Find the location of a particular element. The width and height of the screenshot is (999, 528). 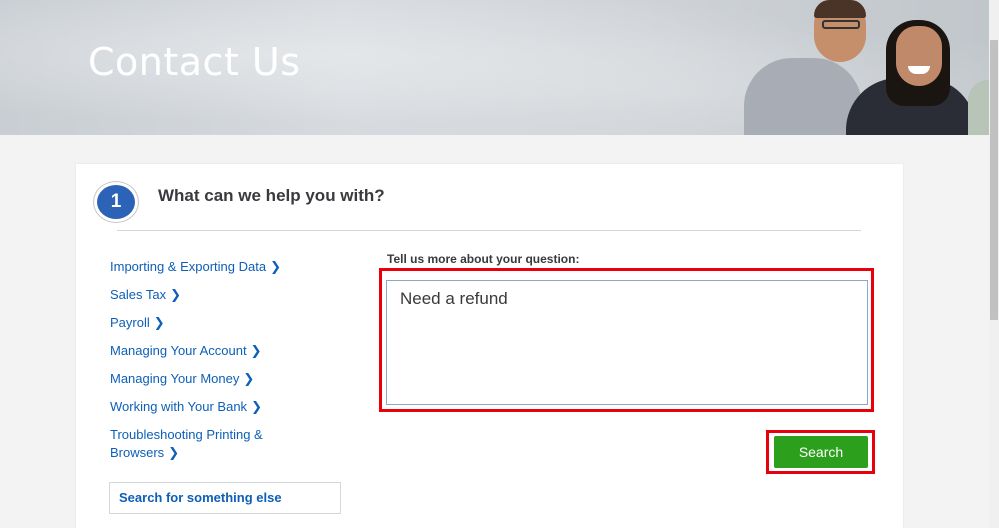

topic-managing-your-account: Managing Your Account ❯ is located at coordinates (220, 351).